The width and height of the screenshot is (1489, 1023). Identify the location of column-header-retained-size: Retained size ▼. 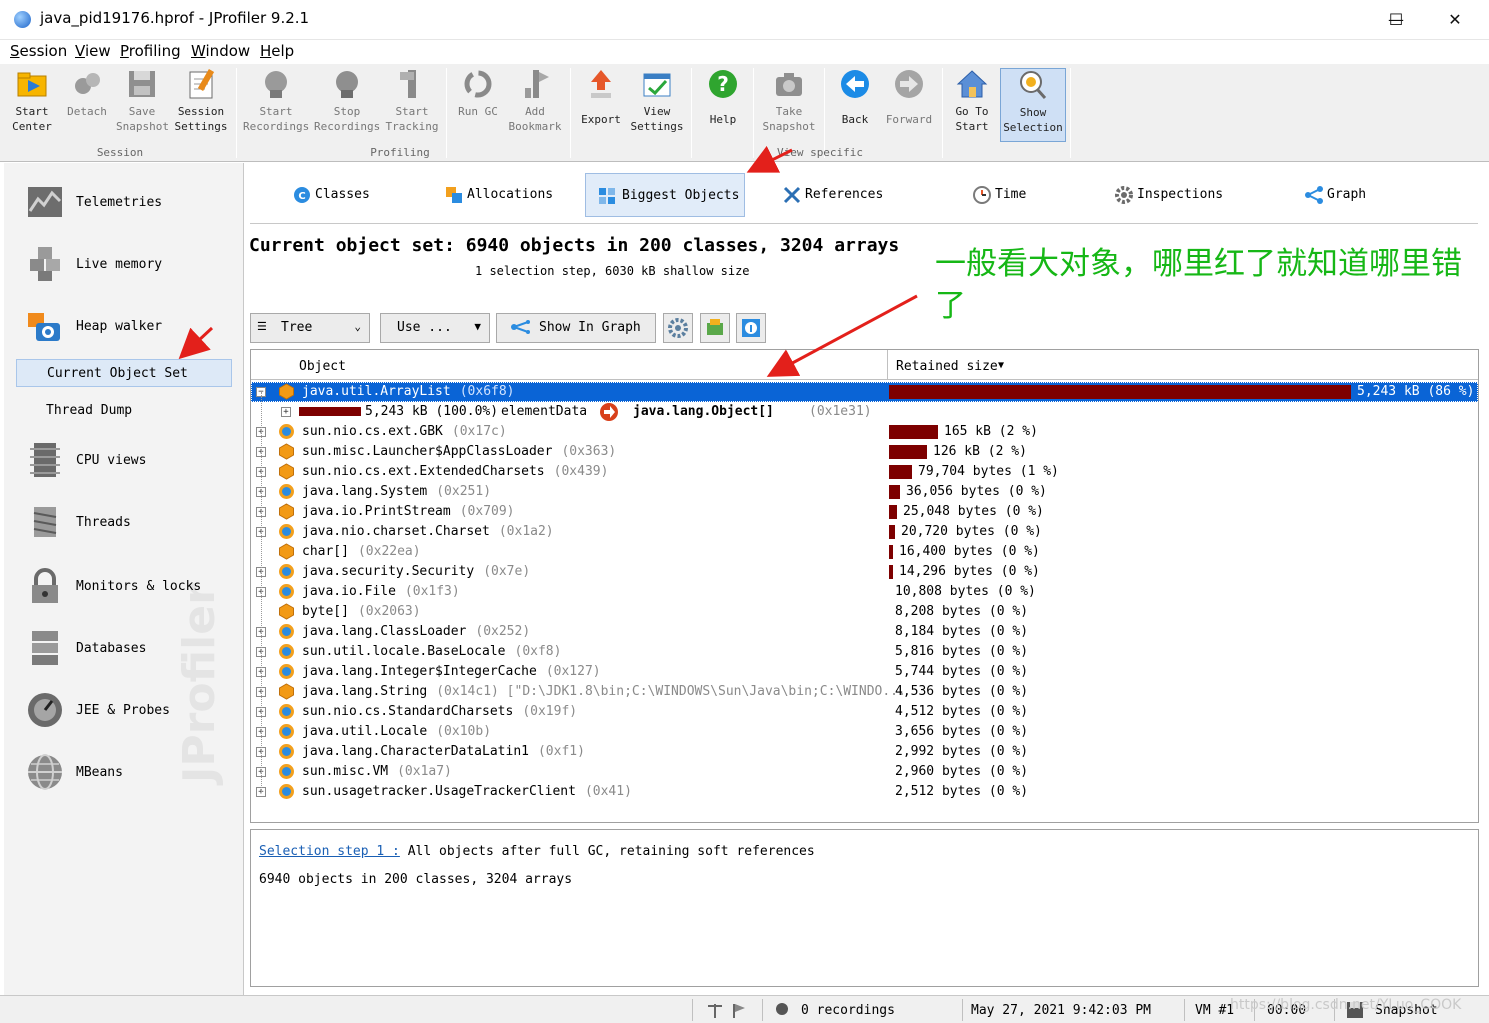
(1182, 365).